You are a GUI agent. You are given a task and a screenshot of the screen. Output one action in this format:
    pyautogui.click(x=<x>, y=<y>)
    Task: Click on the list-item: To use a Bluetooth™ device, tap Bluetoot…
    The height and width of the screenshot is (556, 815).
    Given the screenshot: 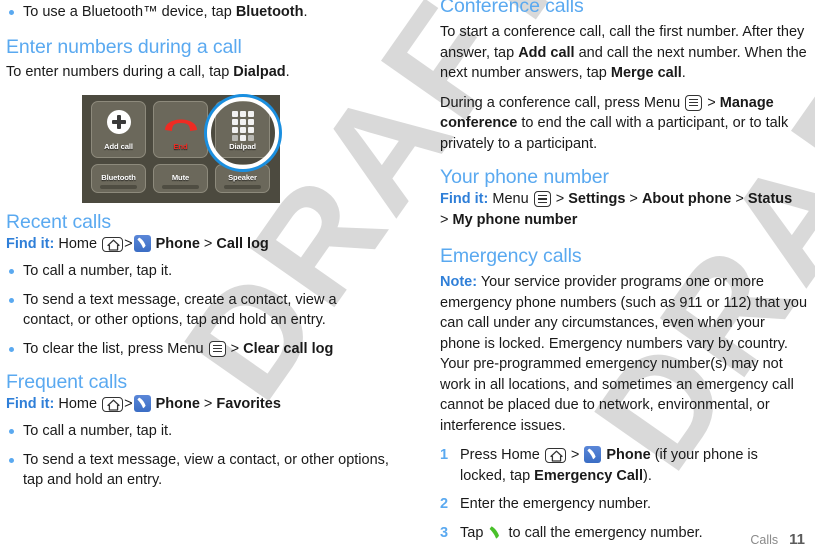 What is the action you would take?
    pyautogui.click(x=198, y=12)
    